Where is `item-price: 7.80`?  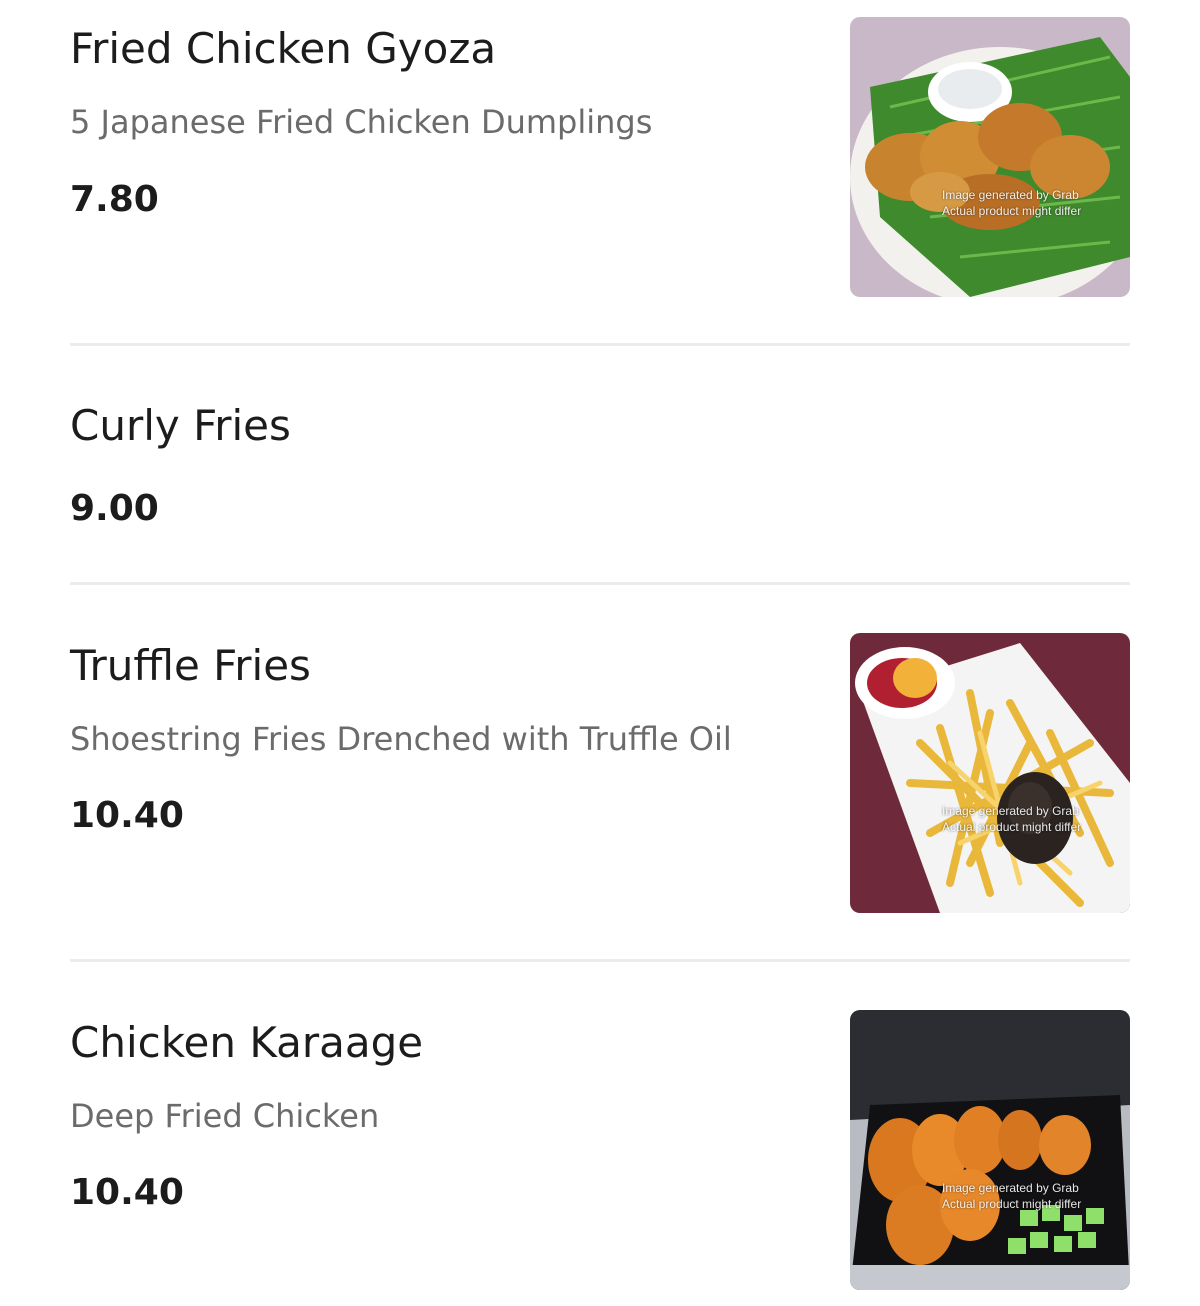
item-price: 7.80 is located at coordinates (114, 199).